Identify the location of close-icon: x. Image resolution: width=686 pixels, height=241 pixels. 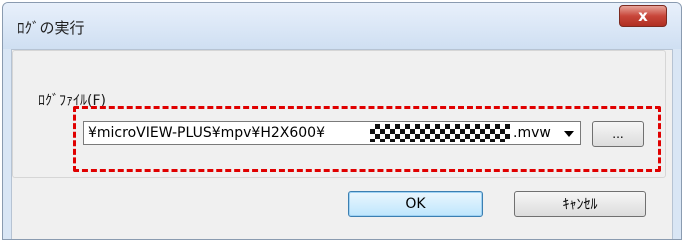
(643, 15).